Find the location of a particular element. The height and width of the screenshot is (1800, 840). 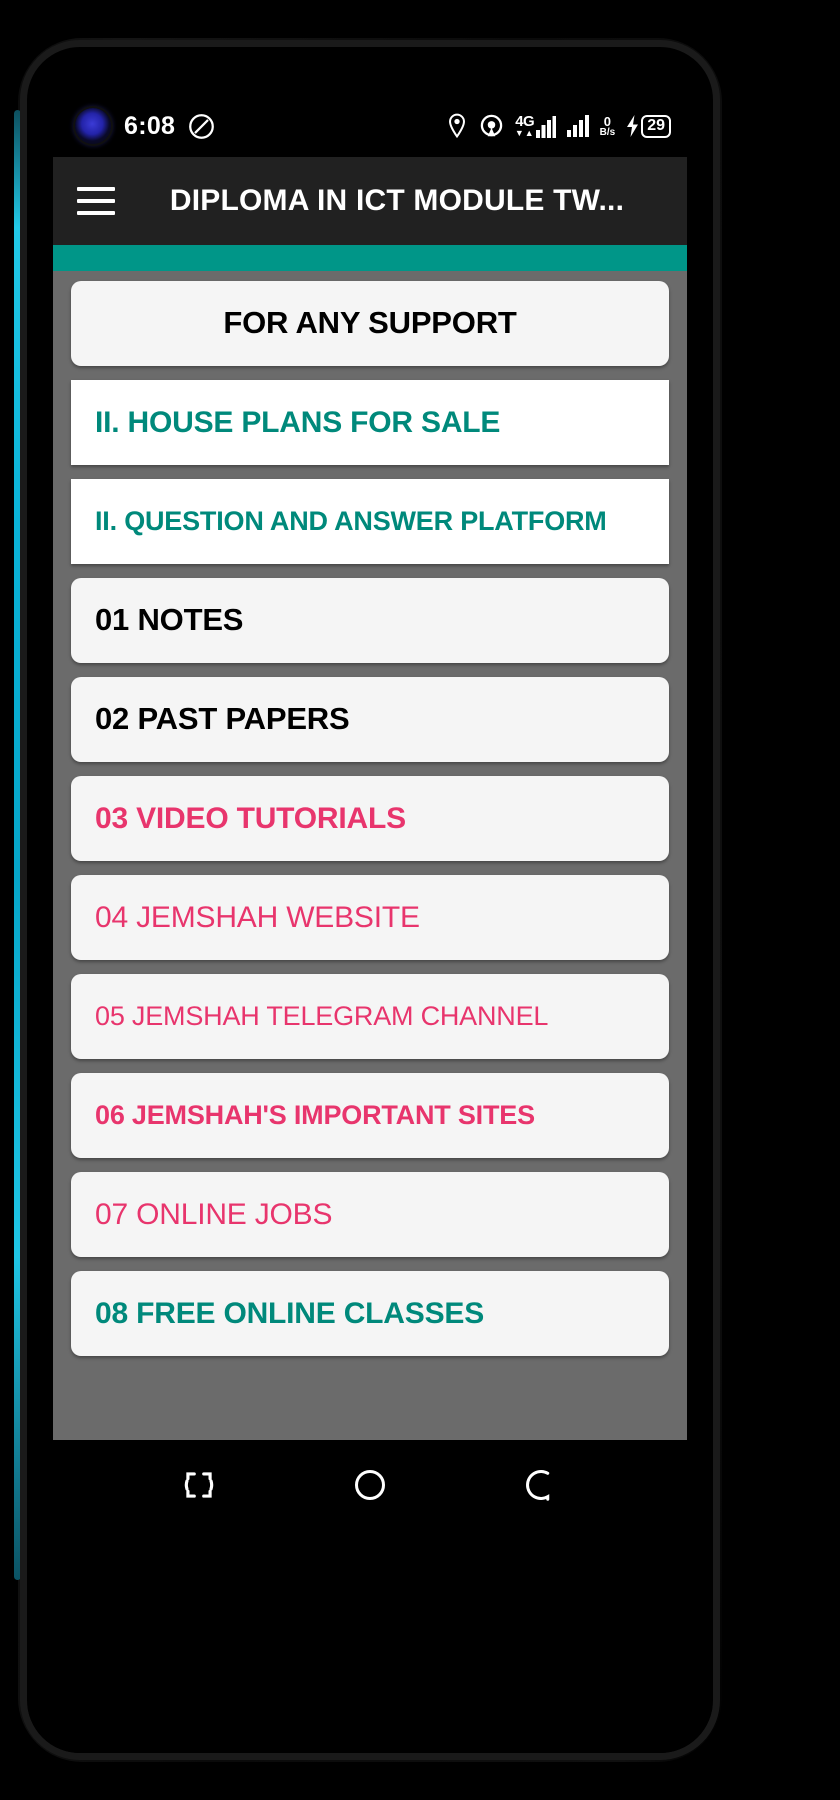

list-item-label: 05 JEMSHAH TELEGRAM CHANNEL is located at coordinates (322, 1016).